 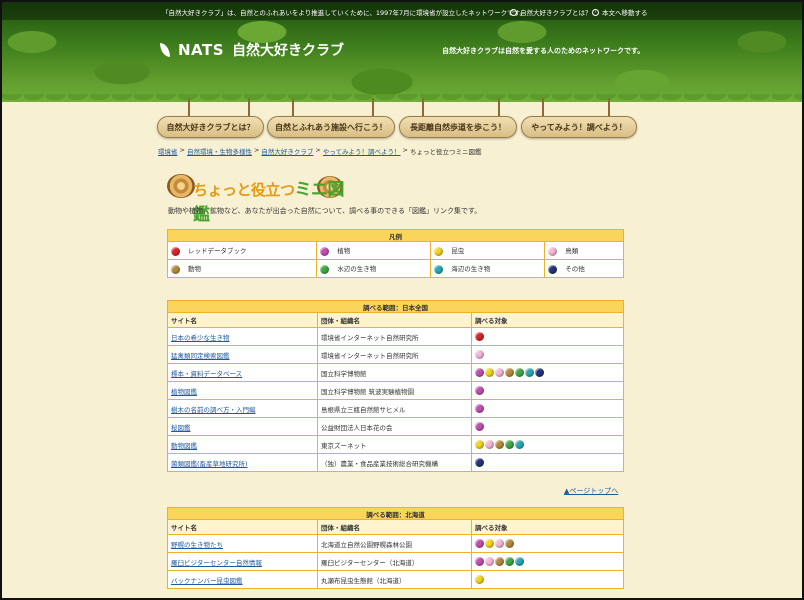 What do you see at coordinates (200, 356) in the screenshot?
I see `site-link: 猛禽類同定検索図鑑` at bounding box center [200, 356].